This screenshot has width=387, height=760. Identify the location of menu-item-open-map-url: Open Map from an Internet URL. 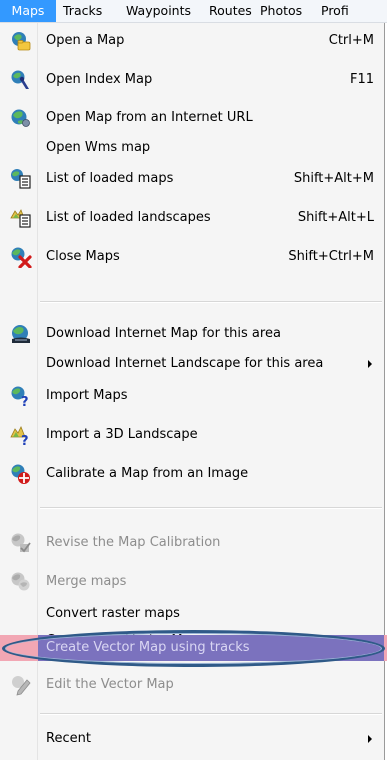
(192, 118).